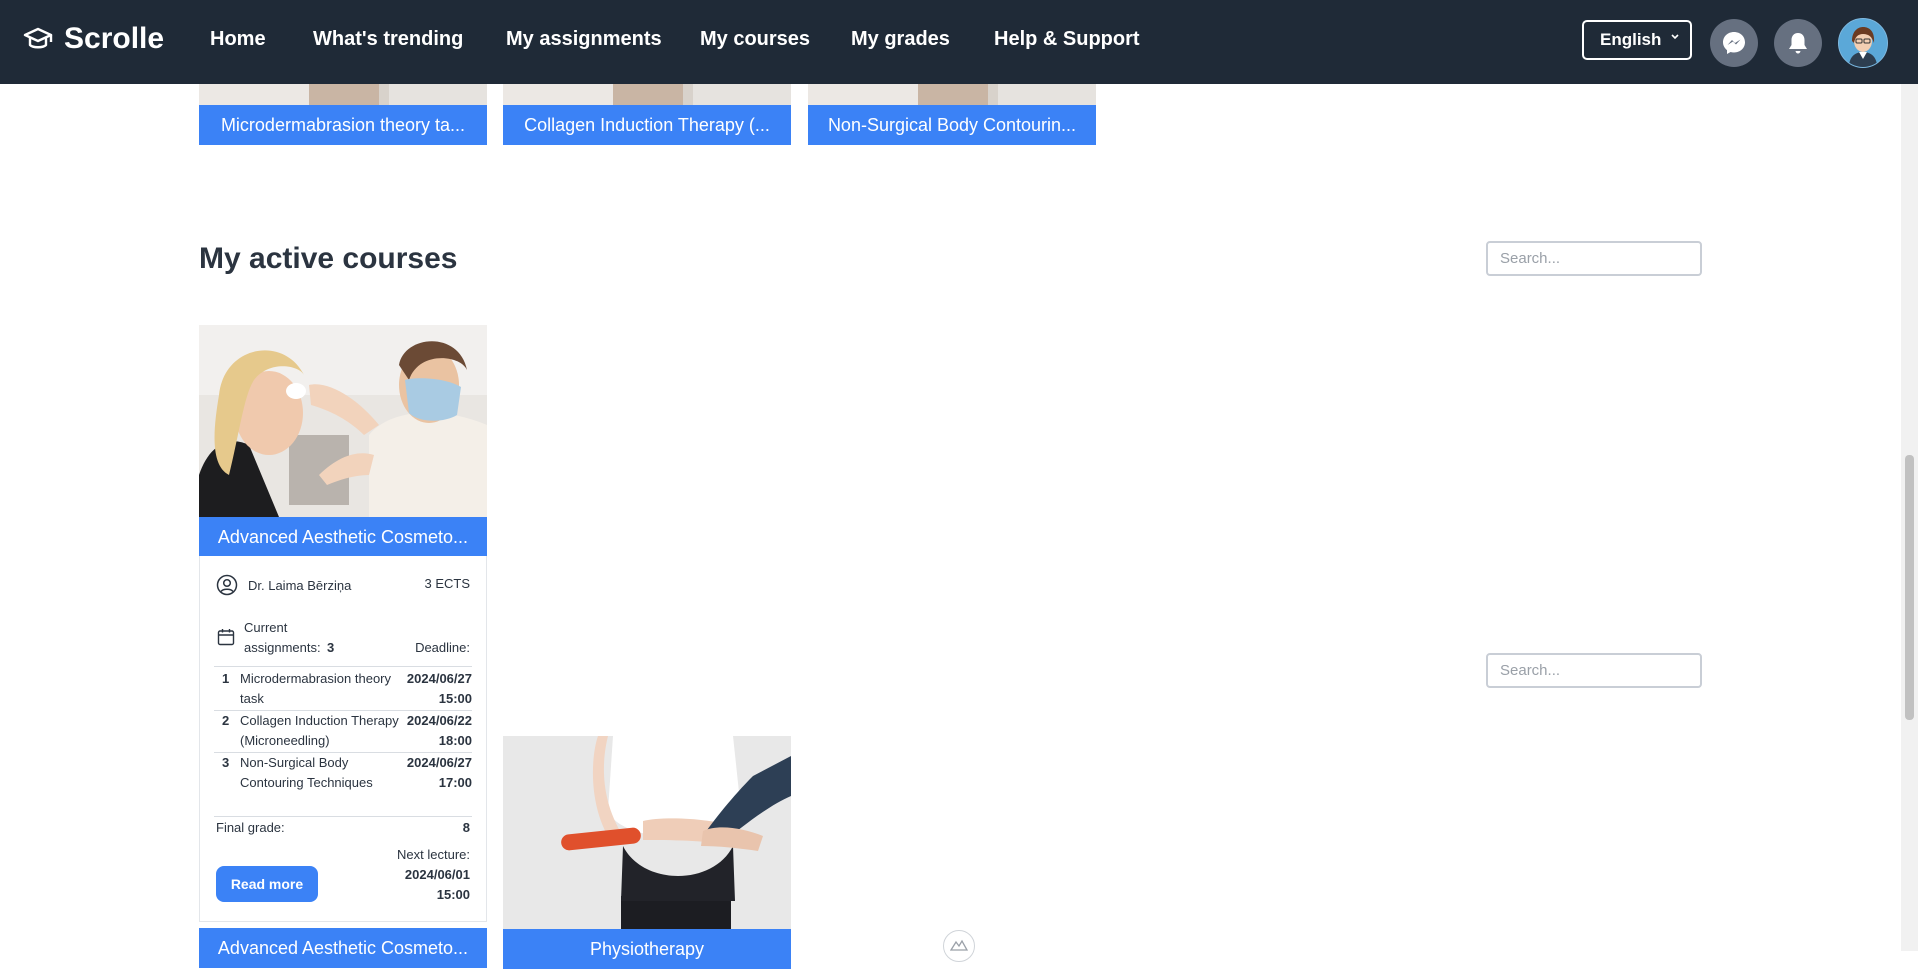  Describe the element at coordinates (328, 258) in the screenshot. I see `section-heading: My active courses` at that location.